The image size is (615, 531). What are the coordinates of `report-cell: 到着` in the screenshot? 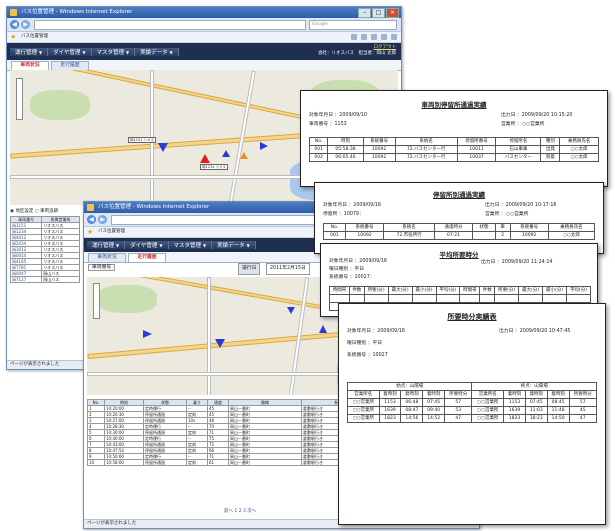 It's located at (550, 157).